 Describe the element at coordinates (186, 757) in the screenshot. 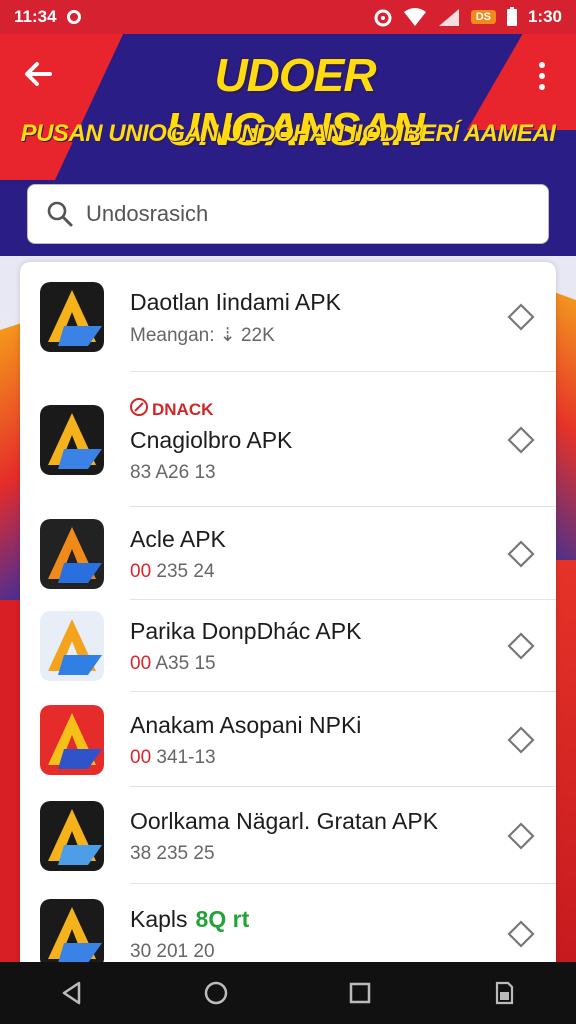

I see `app-meta-text: 341-13` at that location.